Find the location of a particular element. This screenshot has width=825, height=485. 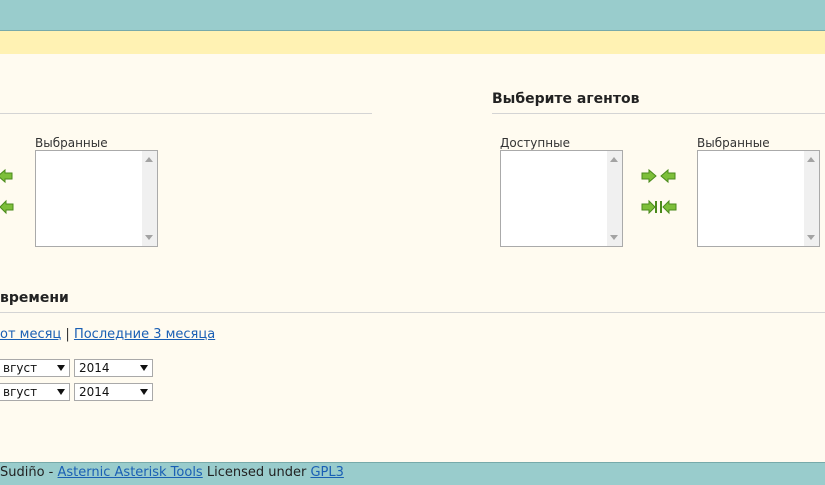

queues-divider is located at coordinates (186, 113).